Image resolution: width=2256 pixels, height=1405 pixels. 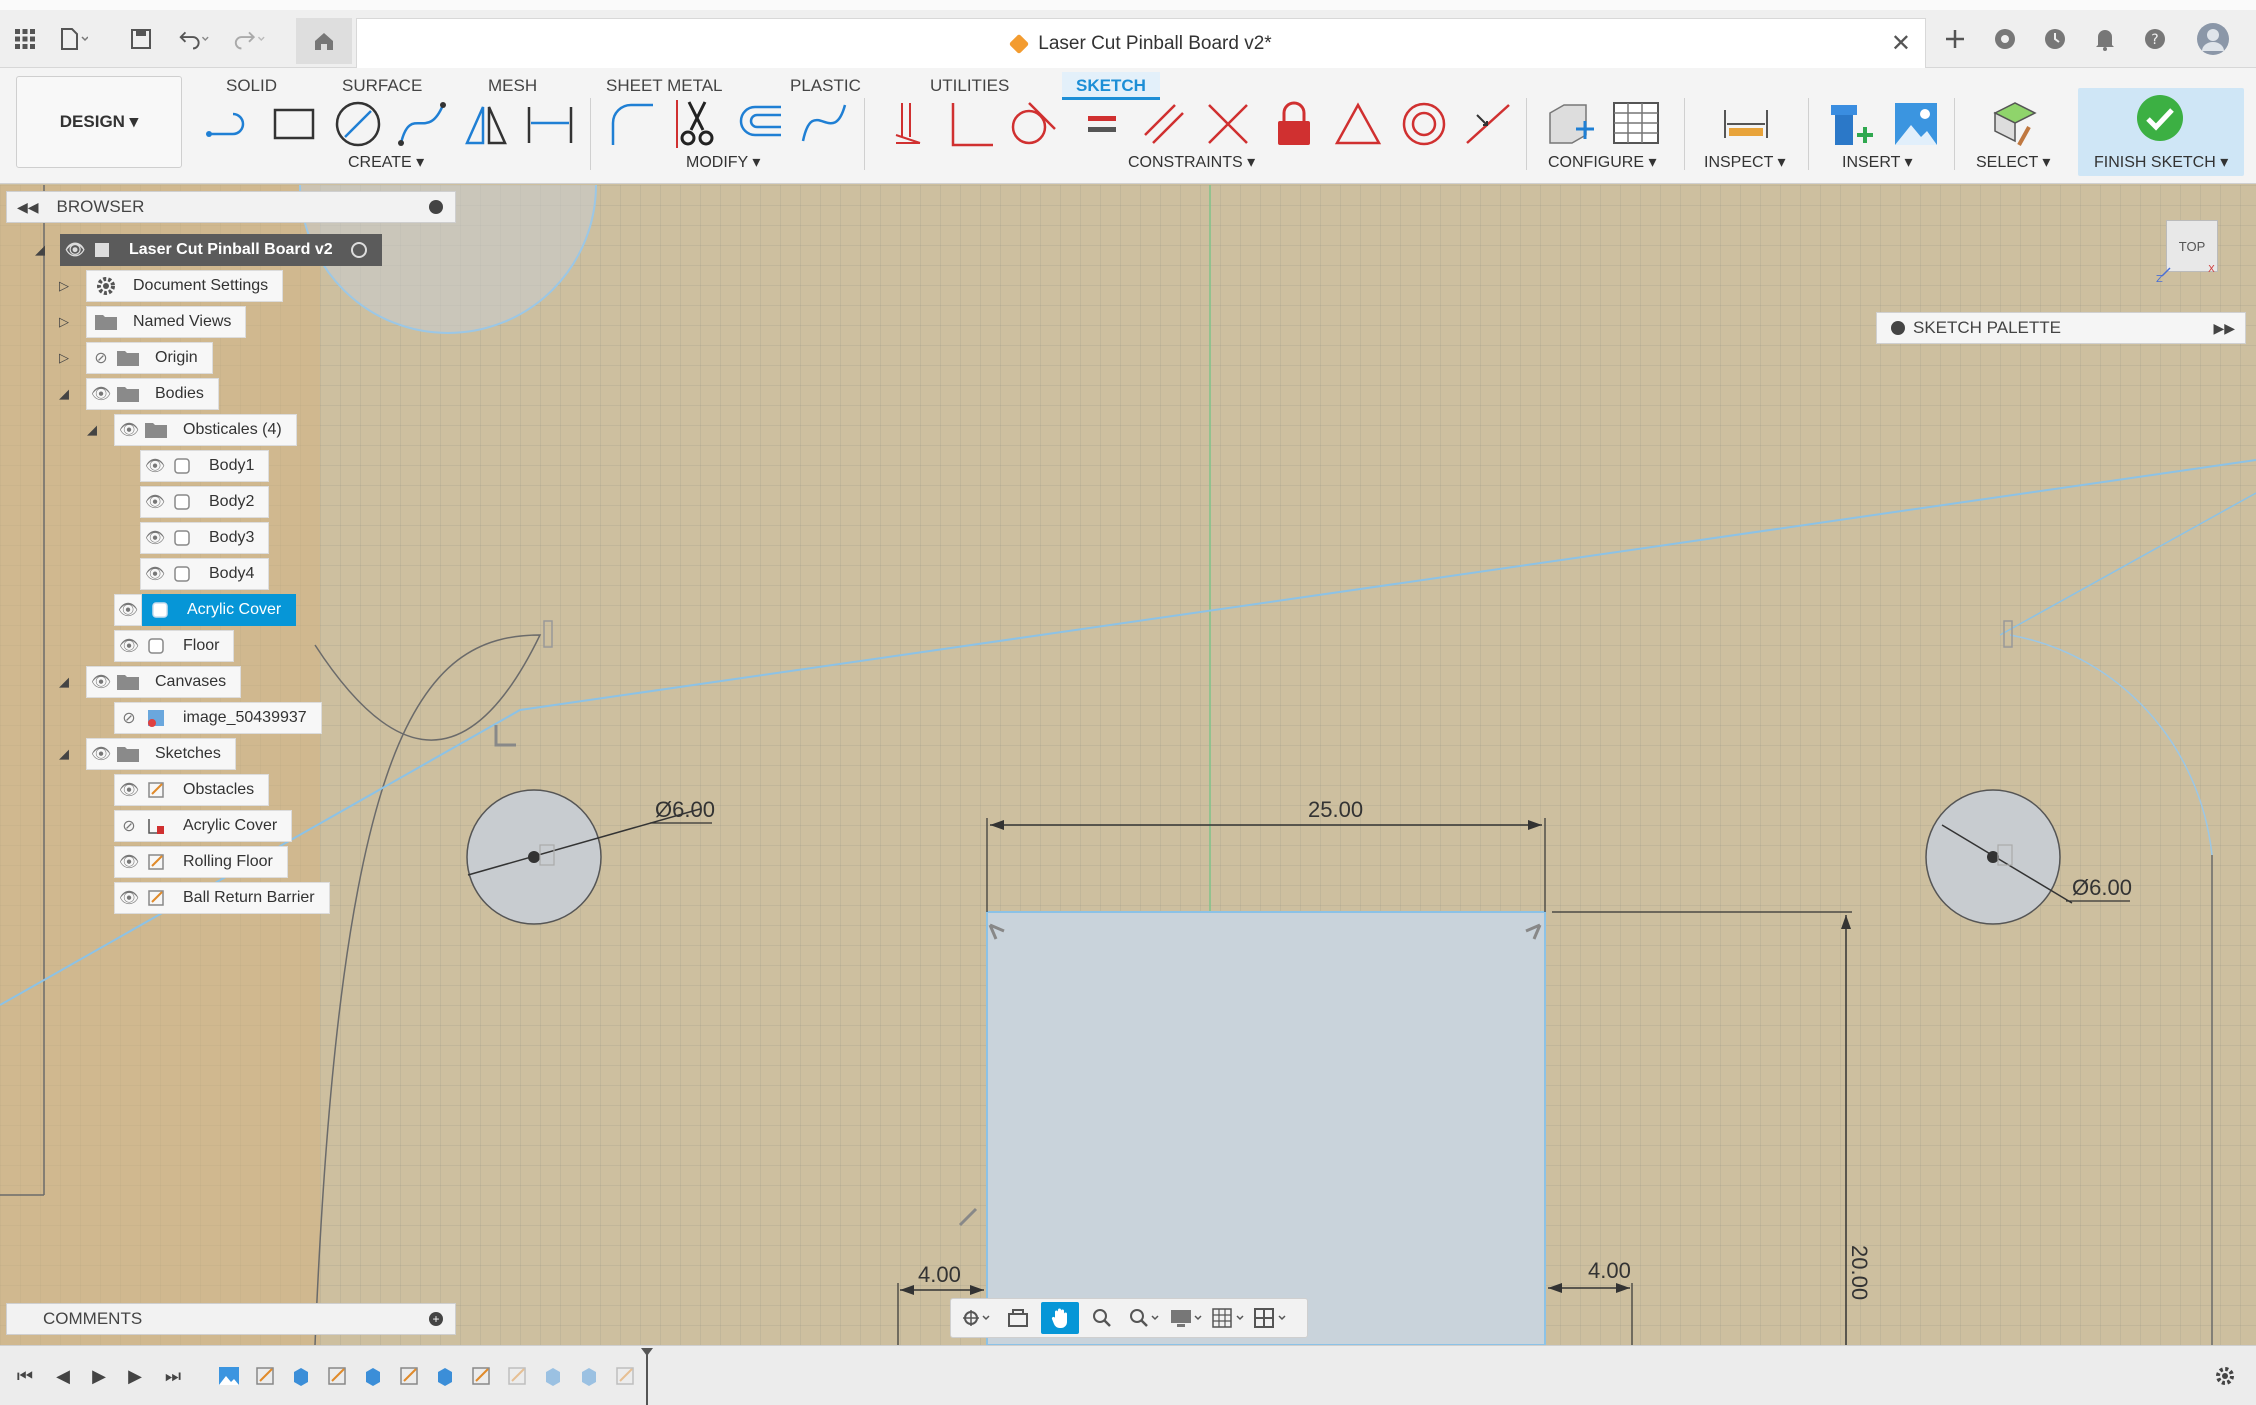 I want to click on width-dimension: 25.00, so click(x=1335, y=809).